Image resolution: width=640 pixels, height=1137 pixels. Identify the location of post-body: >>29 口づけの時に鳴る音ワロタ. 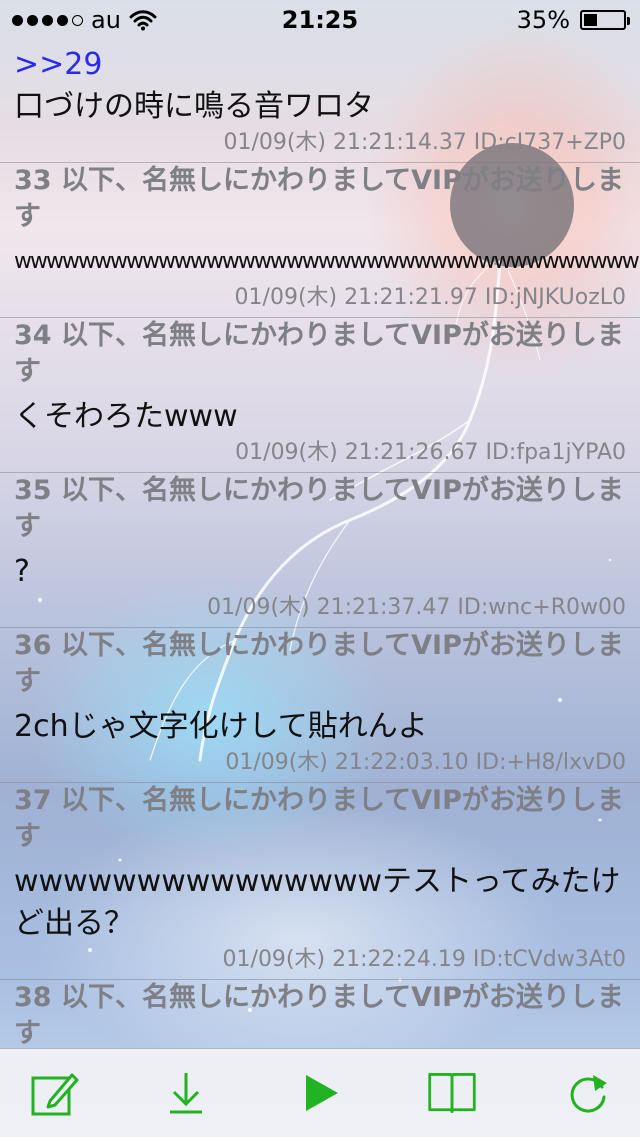
(320, 86).